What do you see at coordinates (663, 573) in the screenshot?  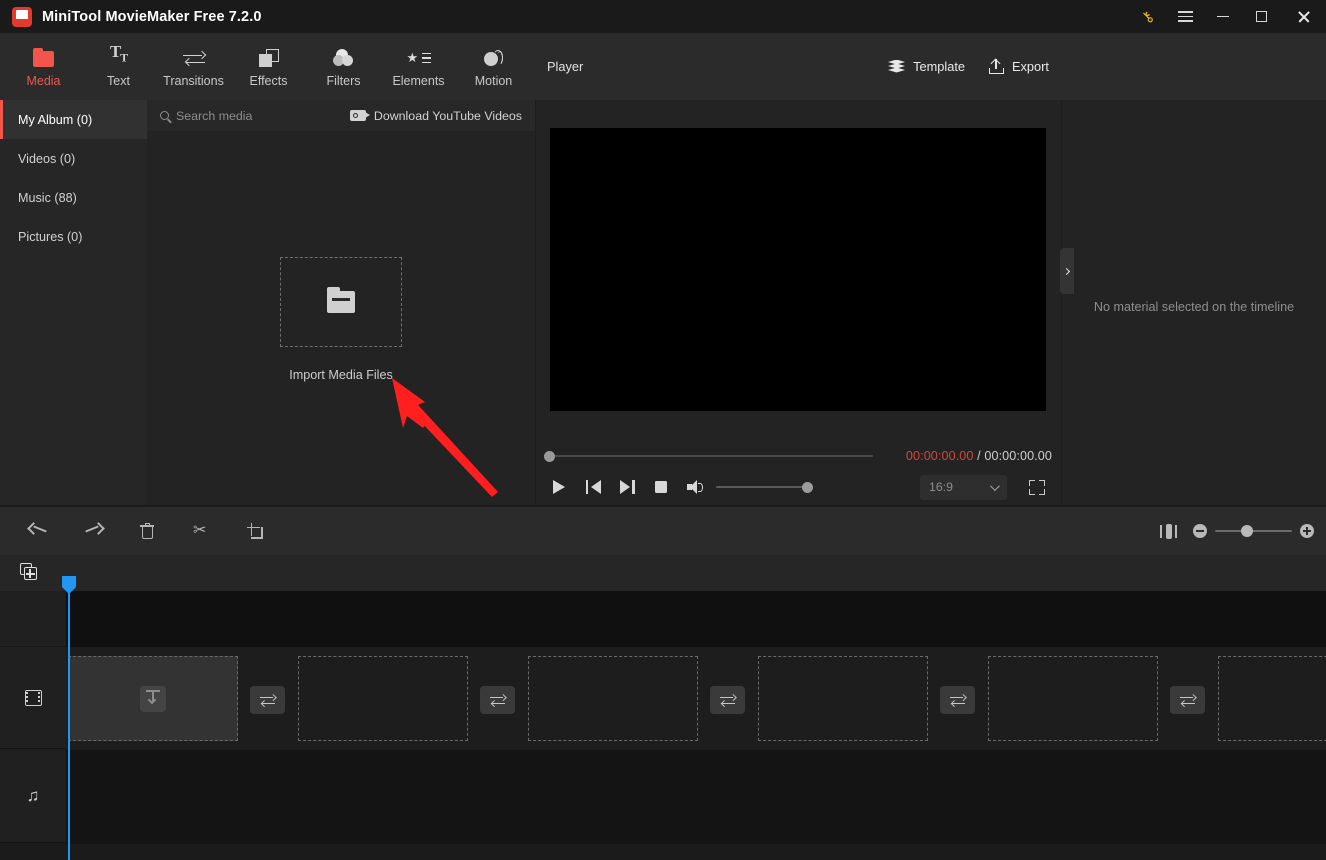 I see `timeline-ruler` at bounding box center [663, 573].